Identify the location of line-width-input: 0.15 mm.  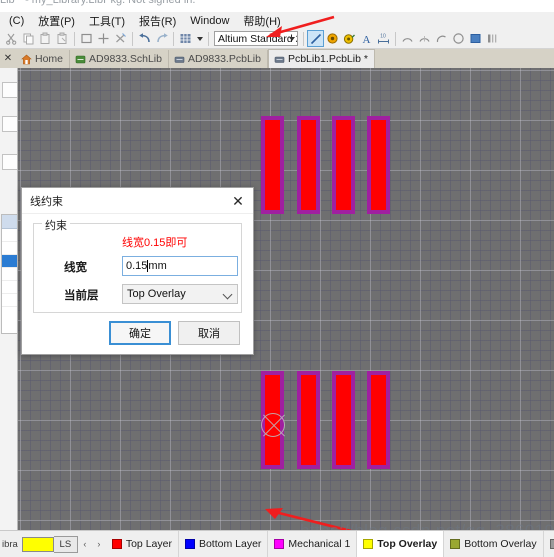
(180, 266).